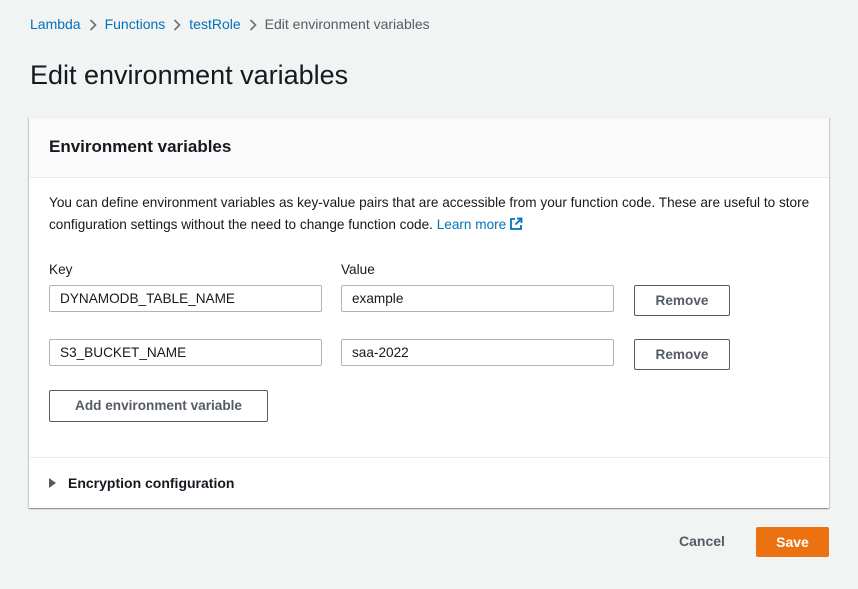 The image size is (858, 589). Describe the element at coordinates (185, 352) in the screenshot. I see `key-input-2: S3_BUCKET_NAME` at that location.